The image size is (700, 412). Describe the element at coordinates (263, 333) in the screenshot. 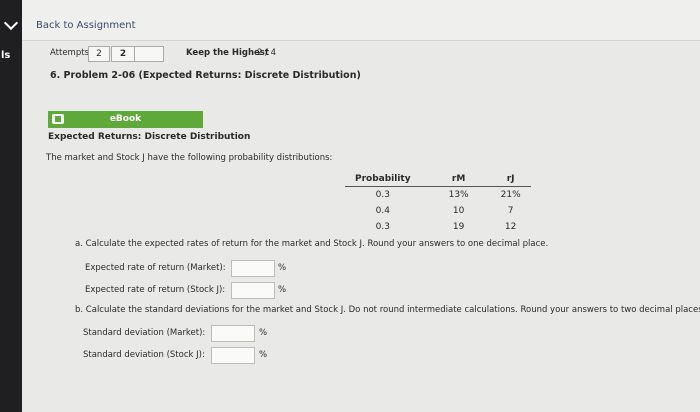

I see `market-sd-unit: %` at that location.